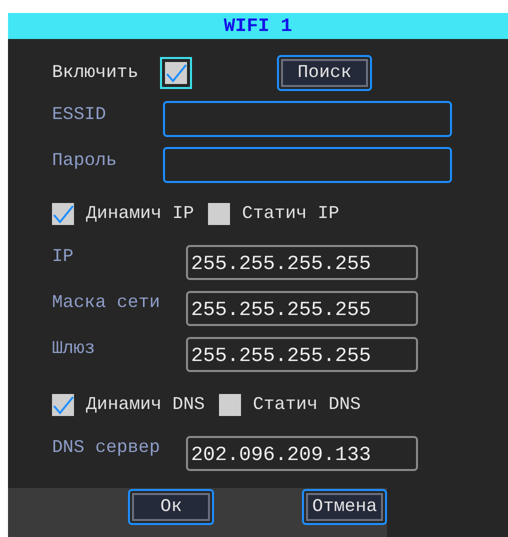  Describe the element at coordinates (324, 73) in the screenshot. I see `search-button: Поиск` at that location.